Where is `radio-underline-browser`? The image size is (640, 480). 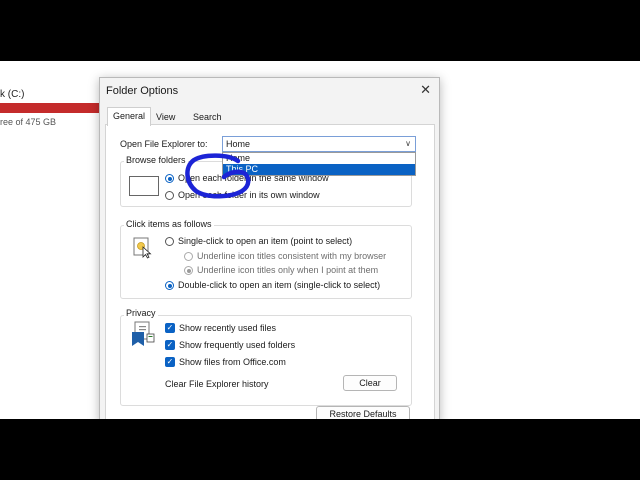 radio-underline-browser is located at coordinates (188, 256).